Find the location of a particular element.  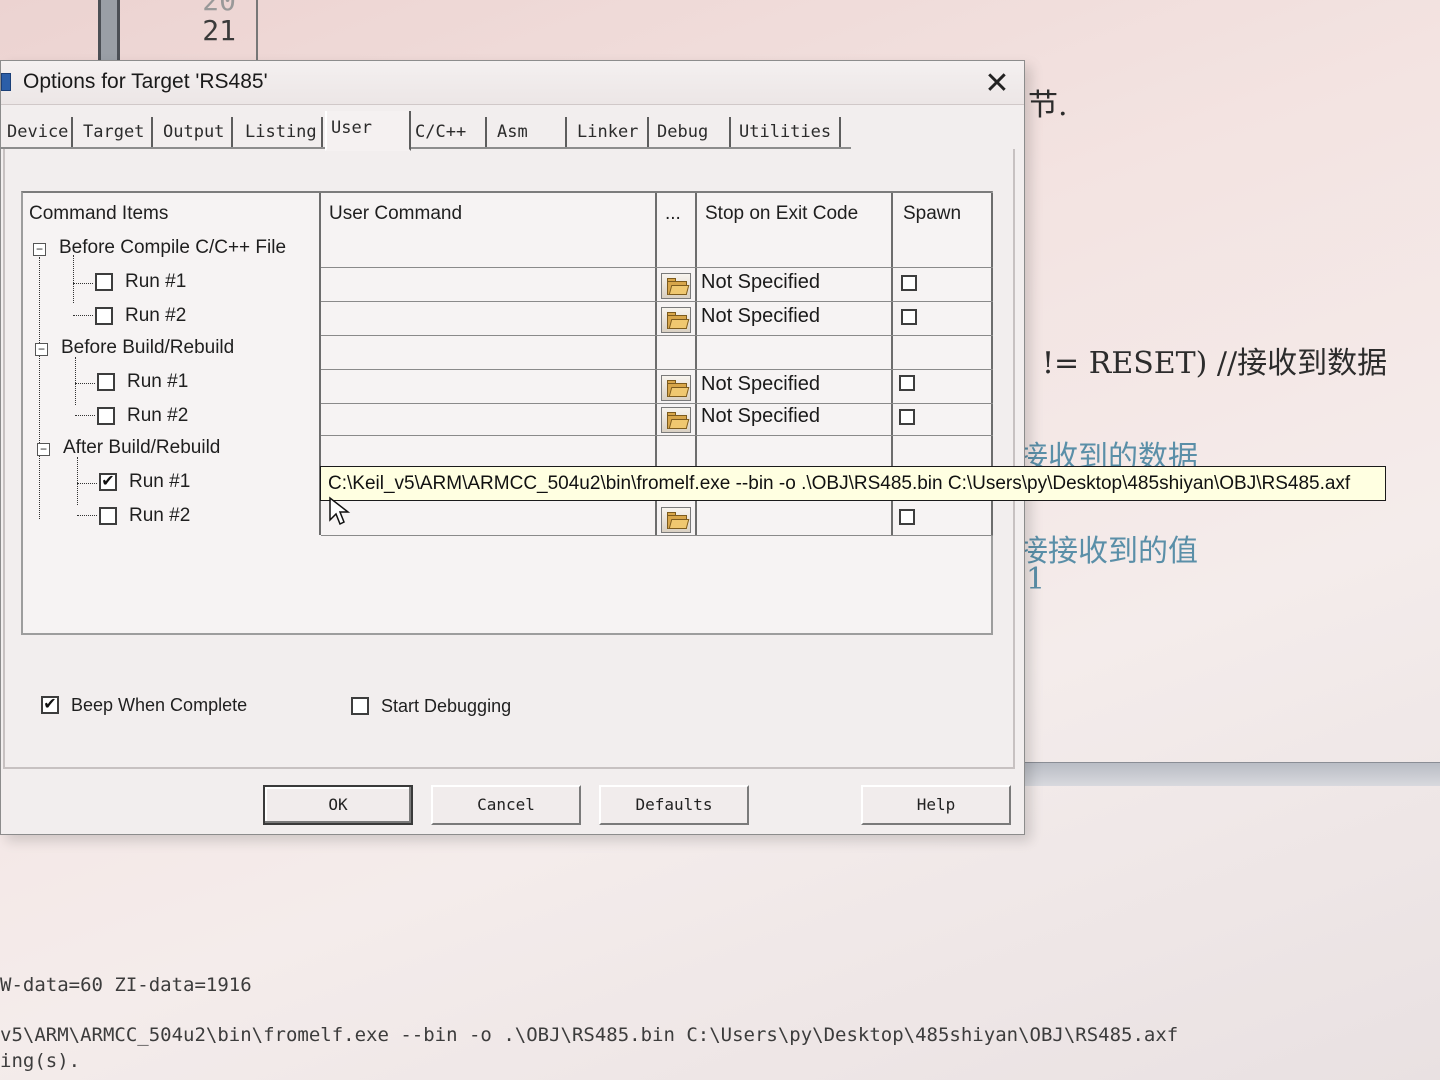

group-before-build: Before Build/Rebuild is located at coordinates (147, 348).